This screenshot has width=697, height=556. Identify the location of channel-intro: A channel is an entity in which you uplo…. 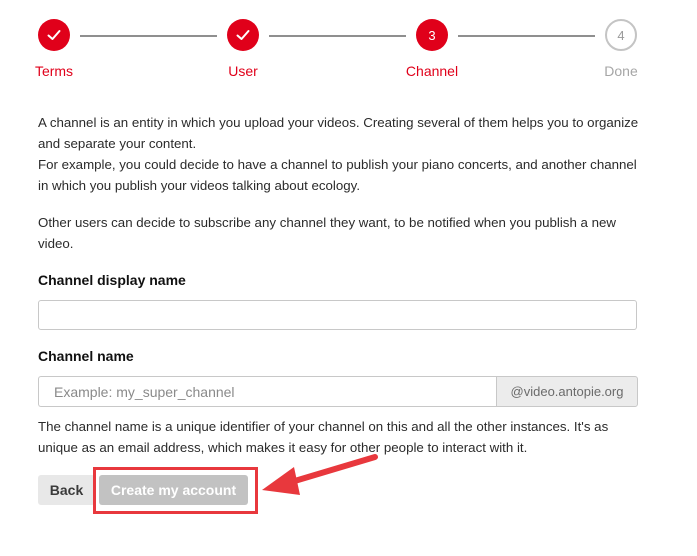
(343, 154).